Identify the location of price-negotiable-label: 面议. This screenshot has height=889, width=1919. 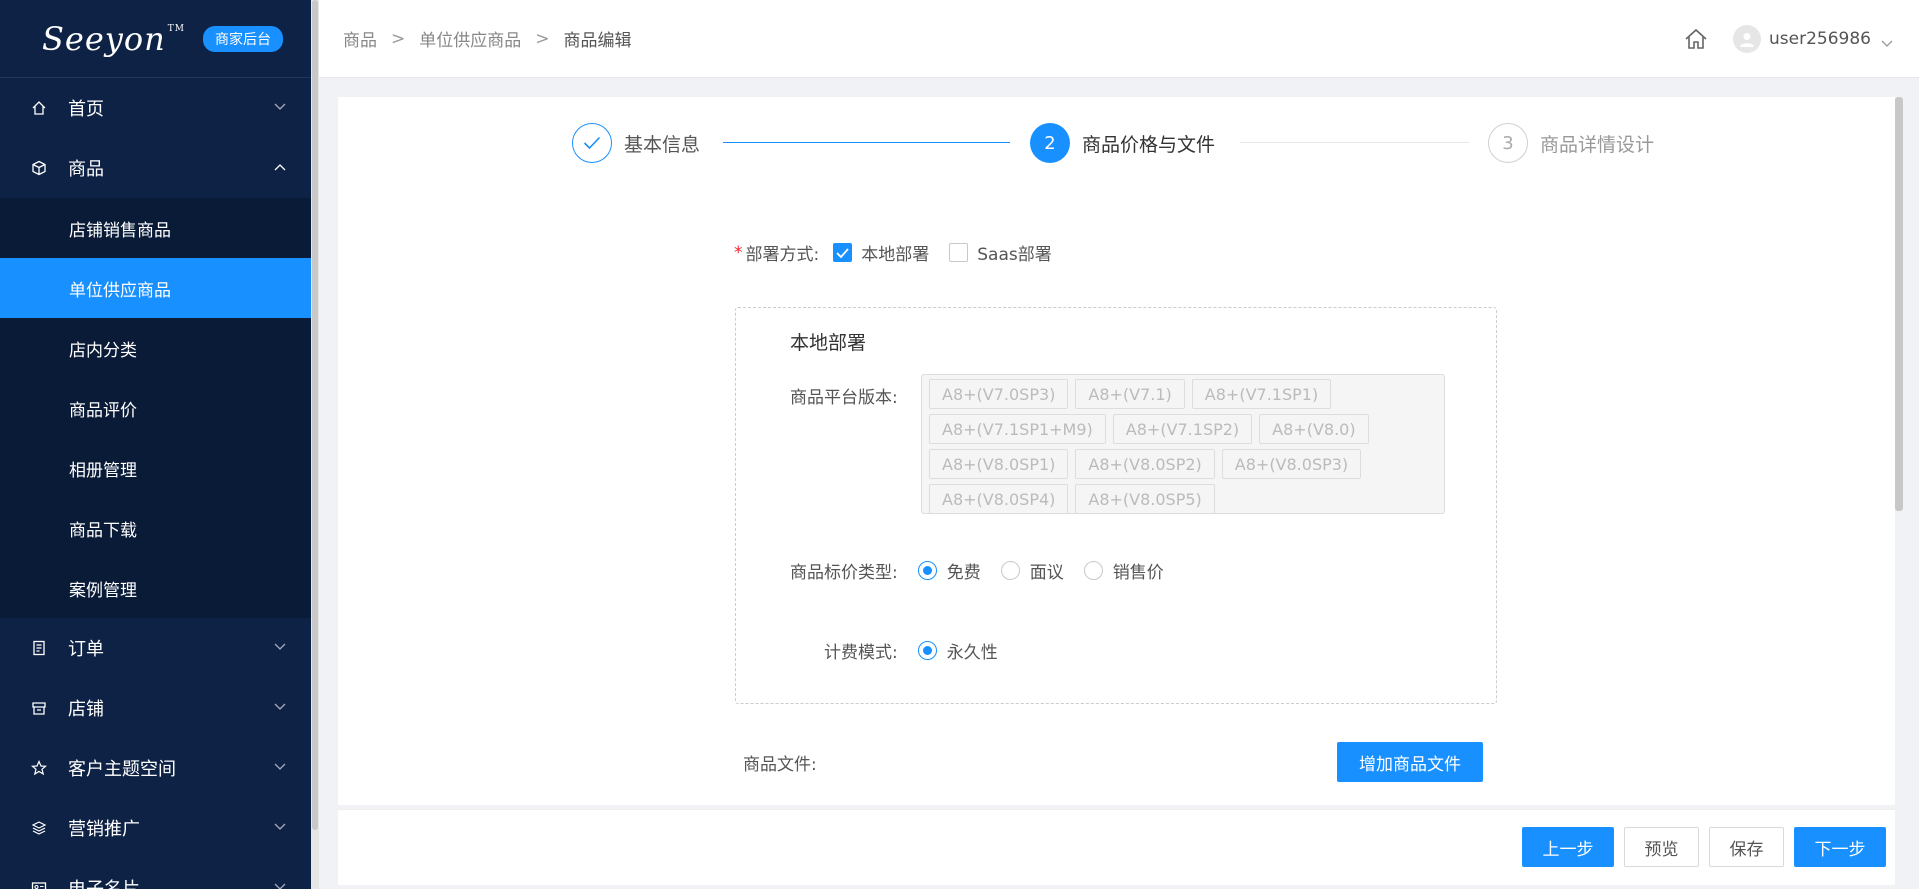
(1047, 570).